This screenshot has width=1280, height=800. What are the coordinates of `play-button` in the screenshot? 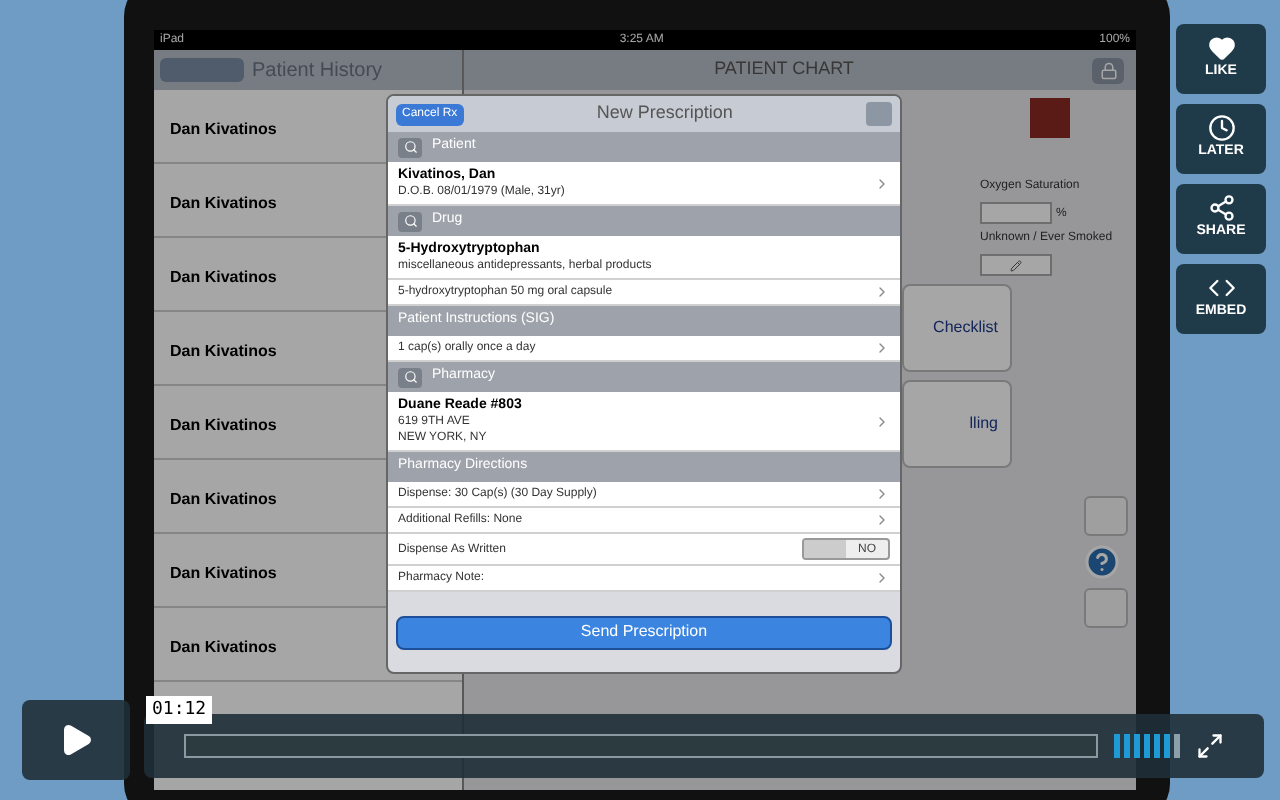 It's located at (76, 740).